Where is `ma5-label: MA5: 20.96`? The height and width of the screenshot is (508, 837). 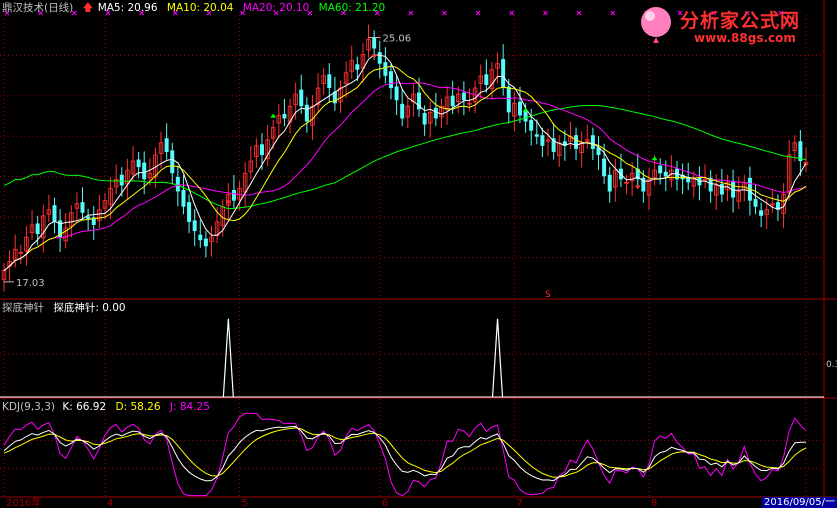 ma5-label: MA5: 20.96 is located at coordinates (127, 8).